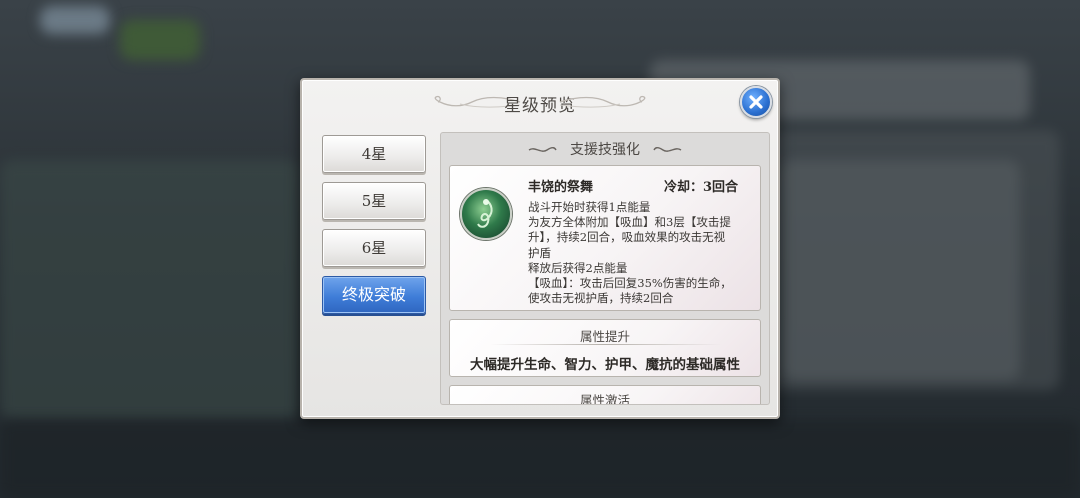 The width and height of the screenshot is (1080, 498). I want to click on skill-cooldown: 冷却：3回合, so click(700, 187).